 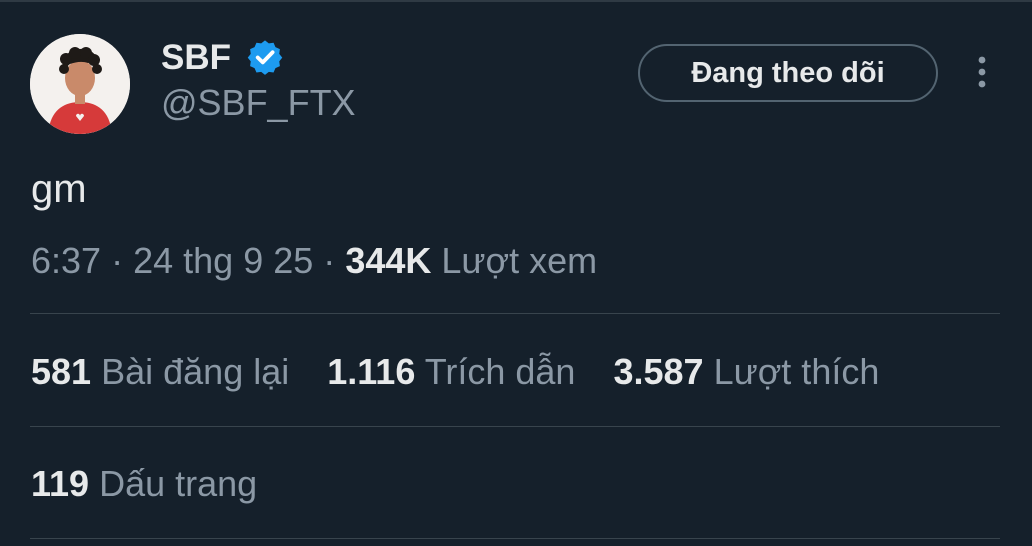 What do you see at coordinates (500, 371) in the screenshot?
I see `quotes-label: Trích dẫn` at bounding box center [500, 371].